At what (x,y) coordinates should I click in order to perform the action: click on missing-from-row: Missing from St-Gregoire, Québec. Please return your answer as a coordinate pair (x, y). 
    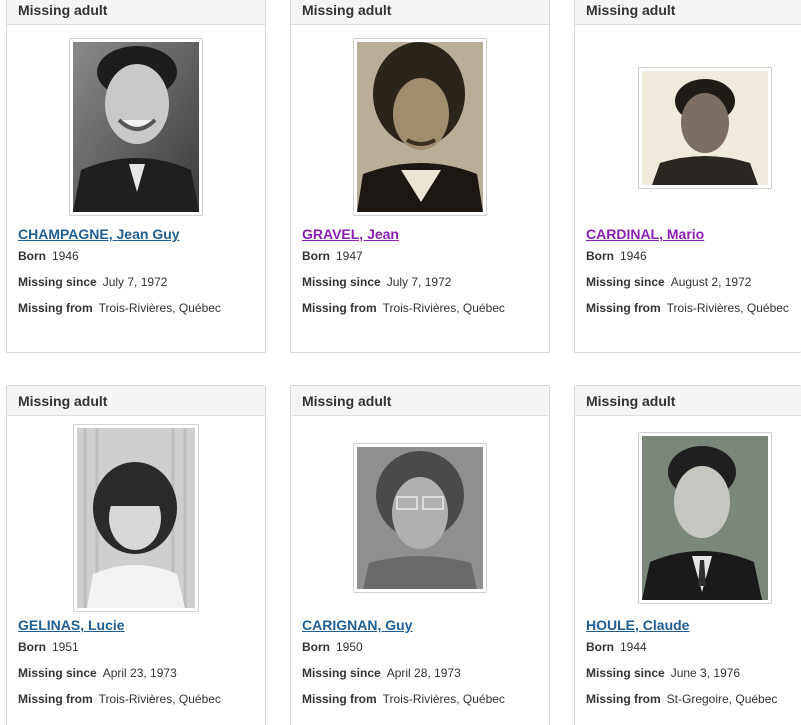
    Looking at the image, I should click on (688, 699).